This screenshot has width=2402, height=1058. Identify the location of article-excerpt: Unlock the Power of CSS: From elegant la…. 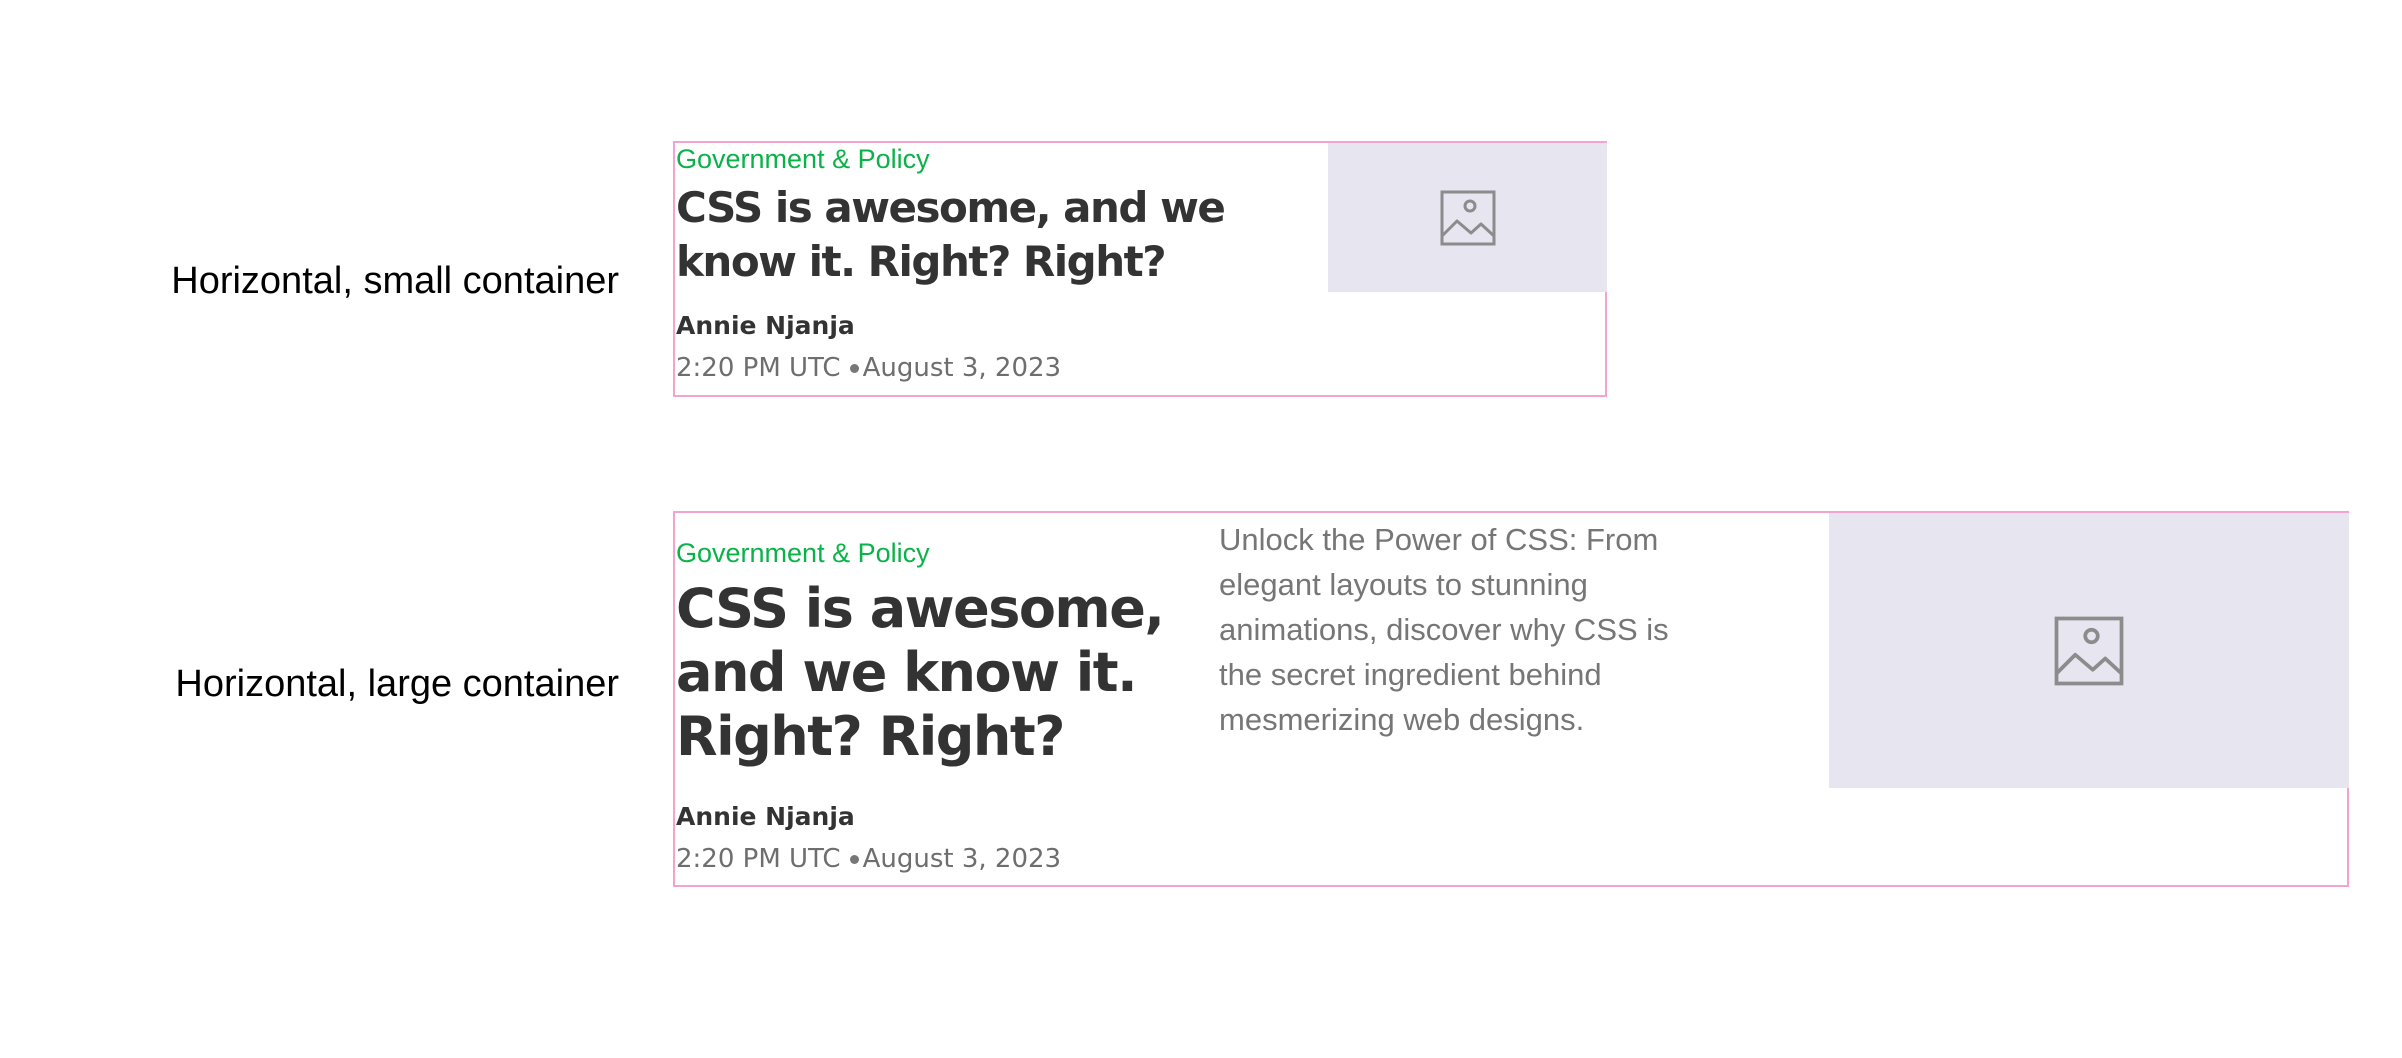
(1444, 629).